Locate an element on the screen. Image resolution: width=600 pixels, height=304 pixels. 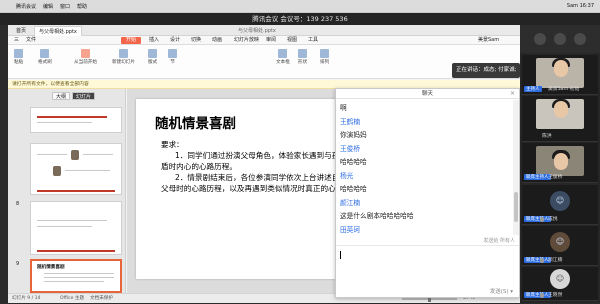
tab-home: 首页 is located at coordinates (21, 31).